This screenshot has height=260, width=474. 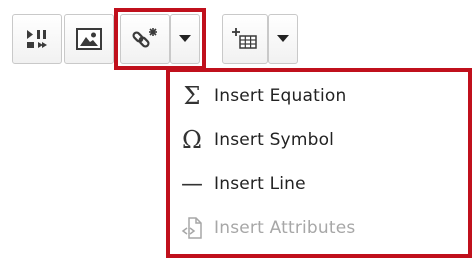 I want to click on link-dropdown-button, so click(x=185, y=39).